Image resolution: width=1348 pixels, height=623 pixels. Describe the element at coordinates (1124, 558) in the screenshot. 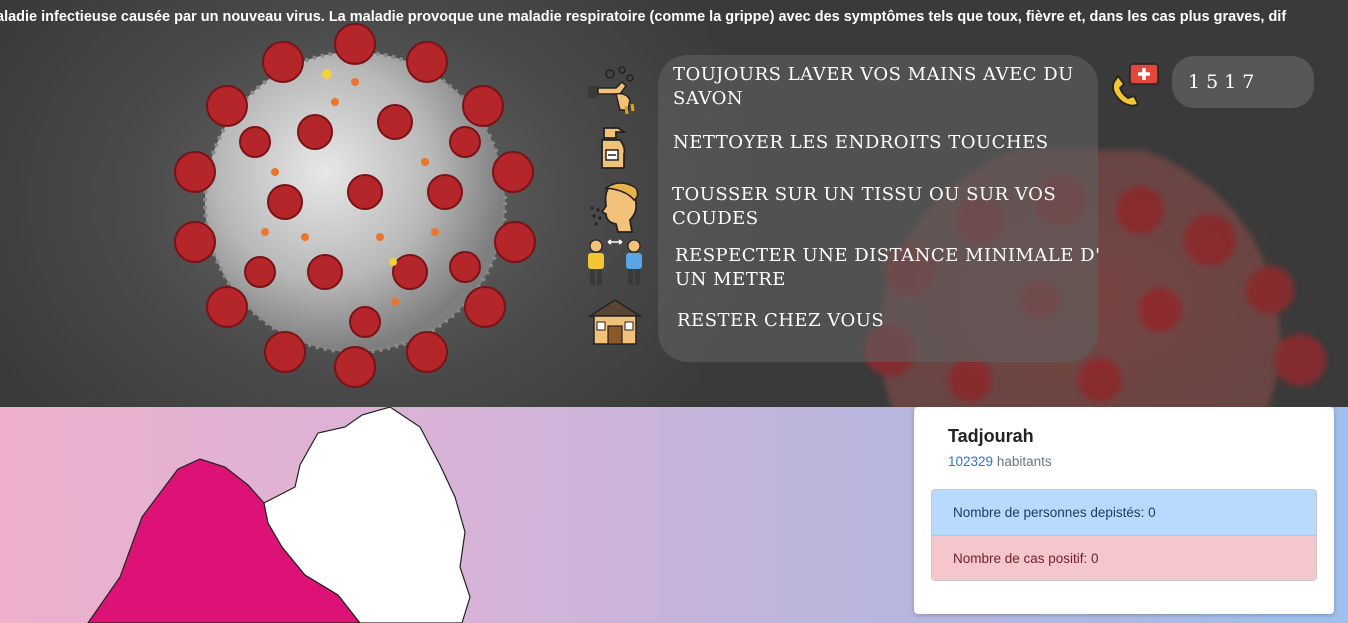

I see `stat-positive-count: Nombre de cas positif: 0` at that location.